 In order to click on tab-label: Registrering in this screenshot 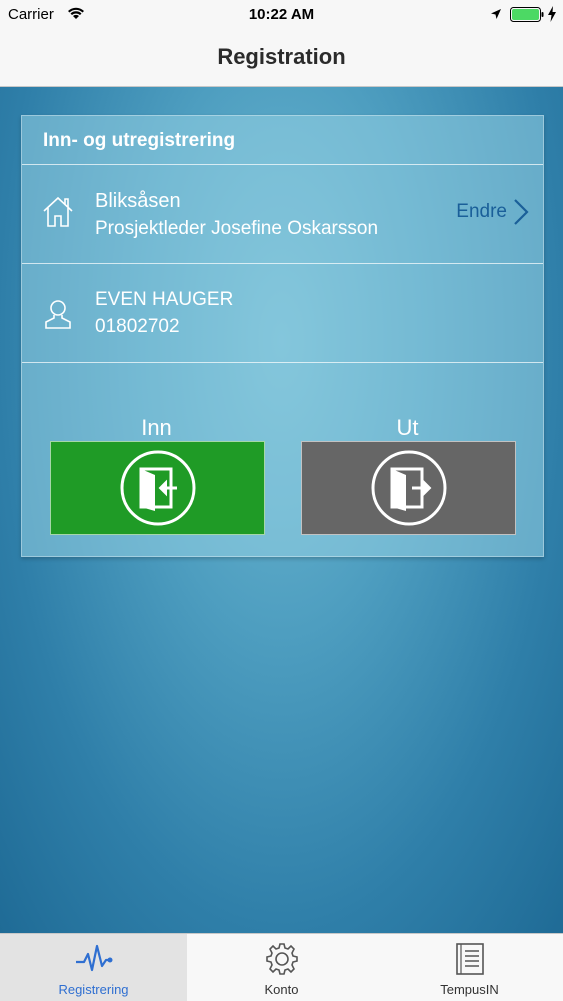, I will do `click(93, 989)`.